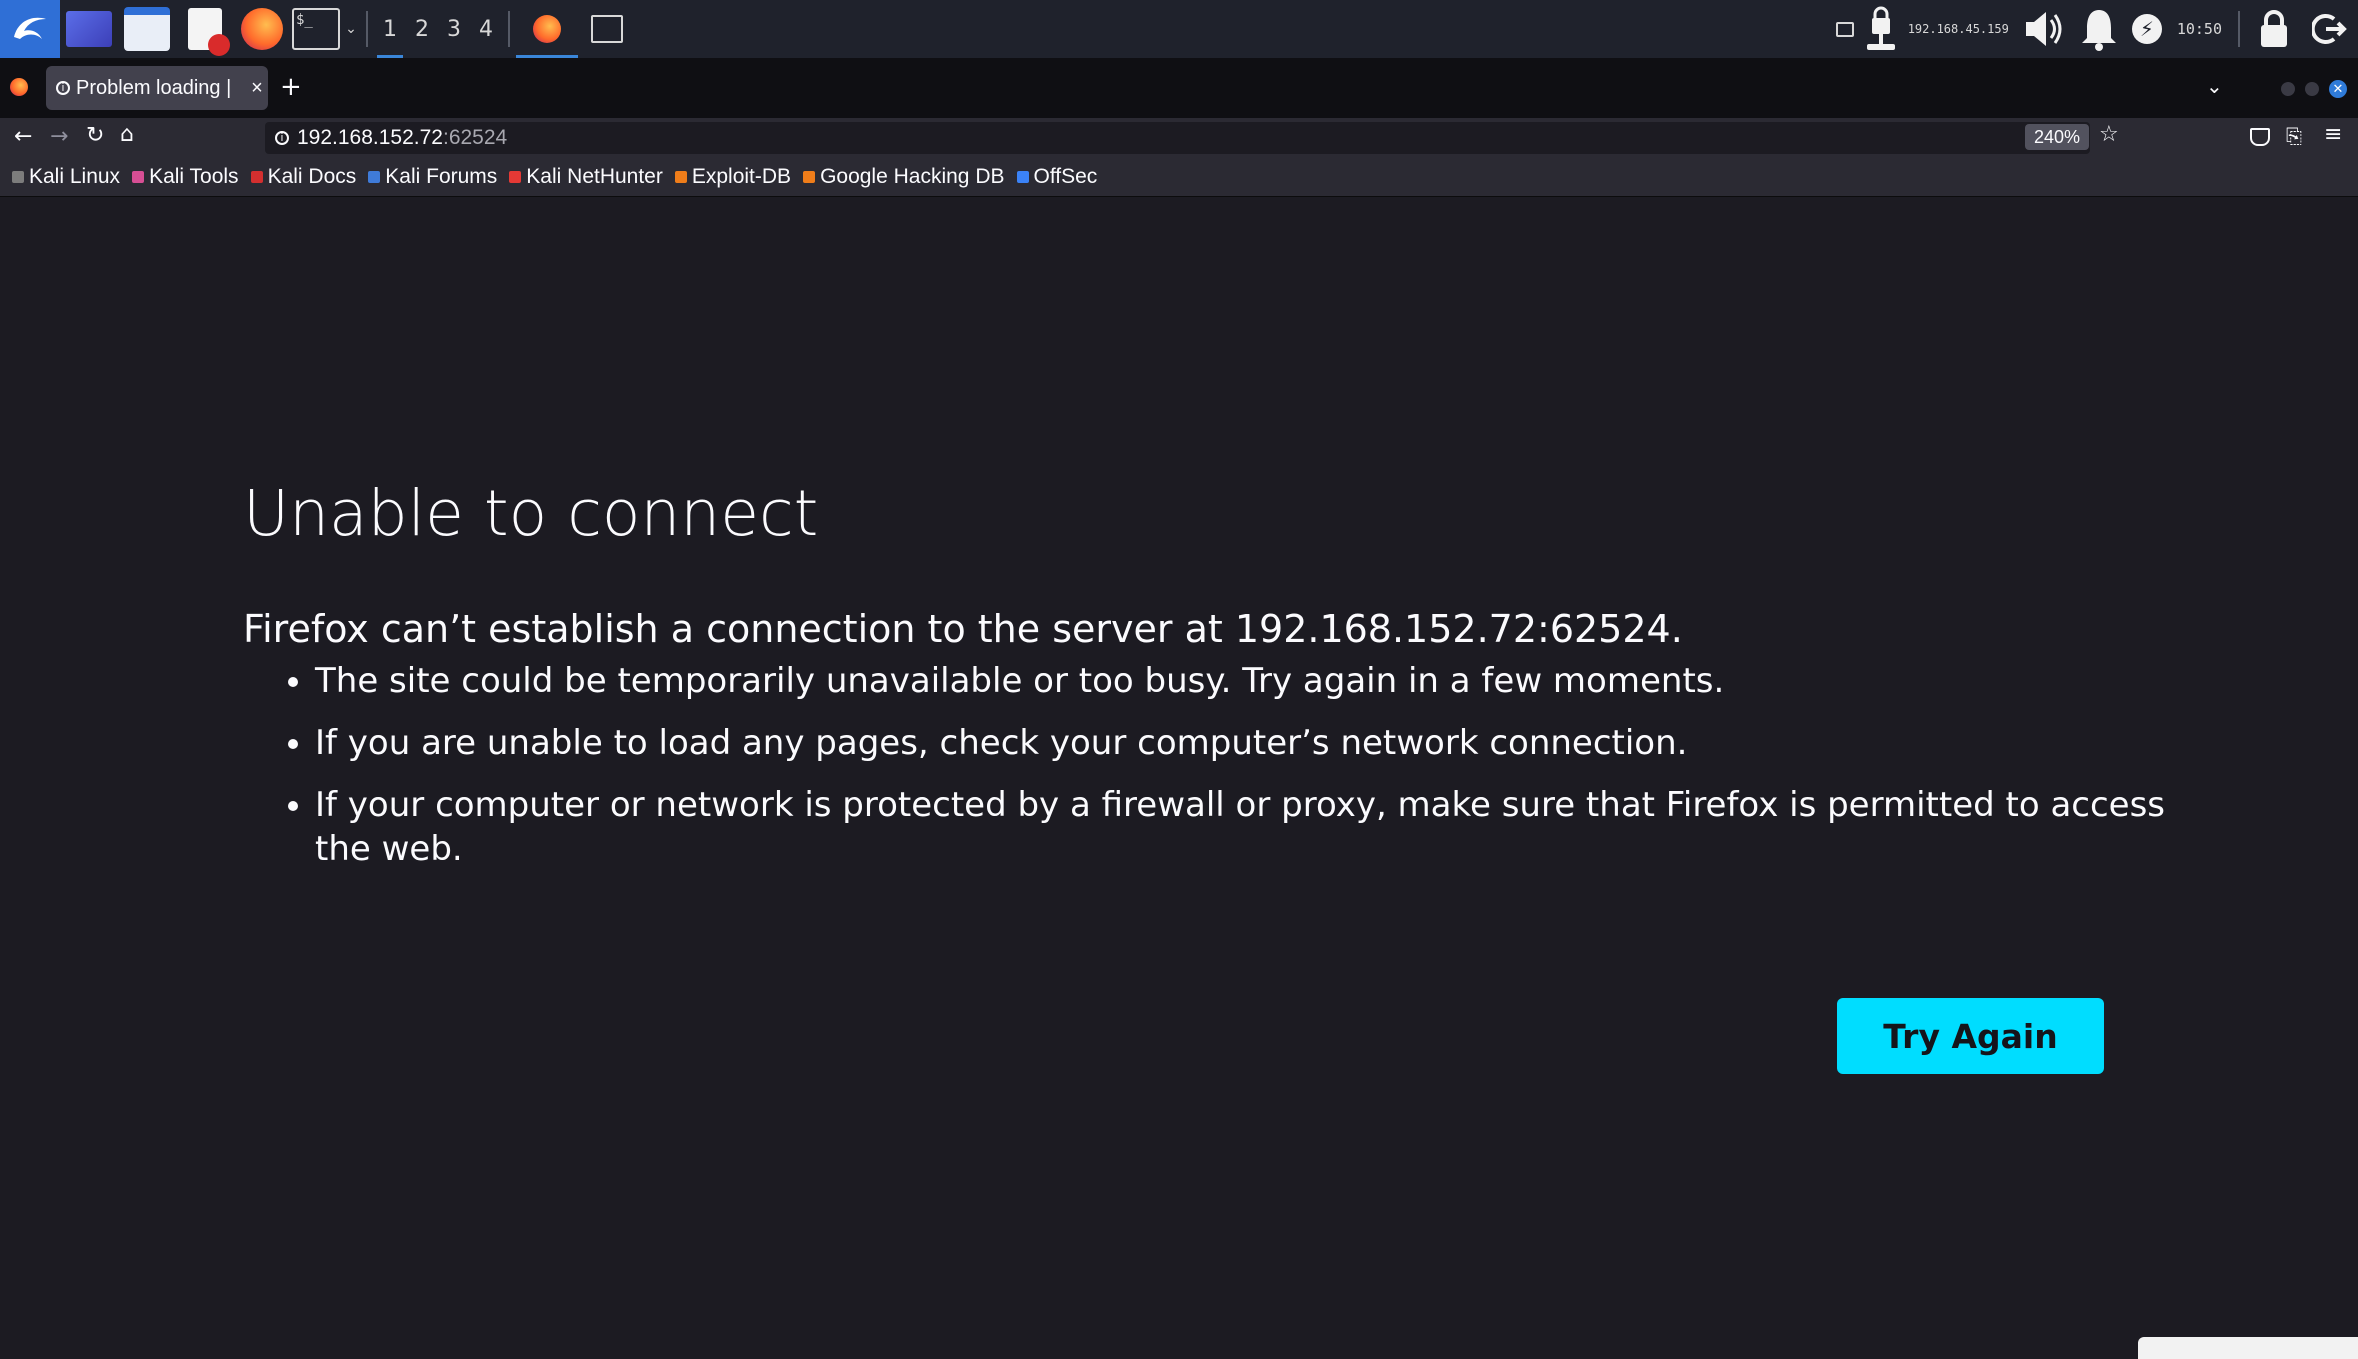 The width and height of the screenshot is (2358, 1359). I want to click on zoom-level-button: 240%, so click(2057, 137).